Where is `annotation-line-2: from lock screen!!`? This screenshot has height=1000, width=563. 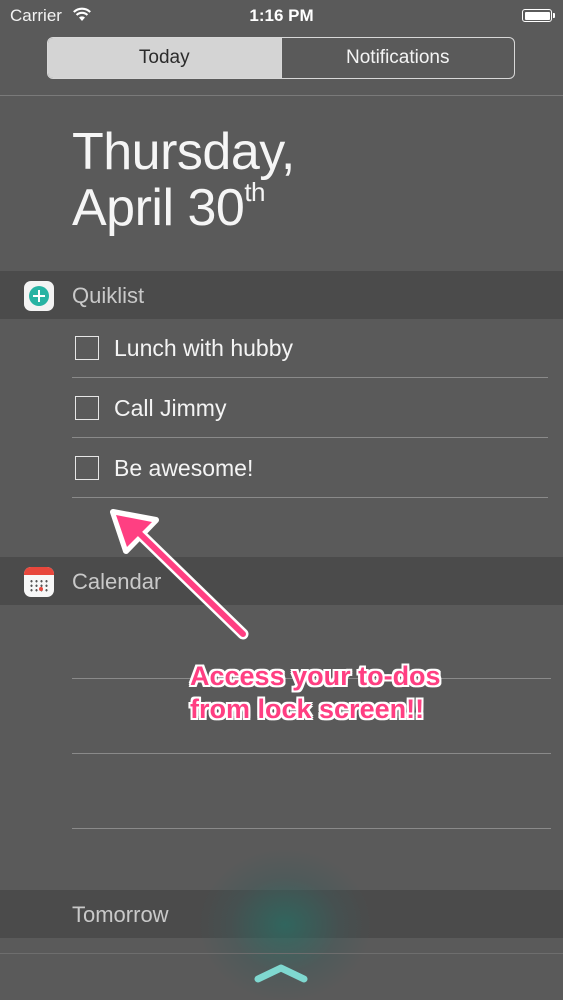
annotation-line-2: from lock screen!! is located at coordinates (307, 709).